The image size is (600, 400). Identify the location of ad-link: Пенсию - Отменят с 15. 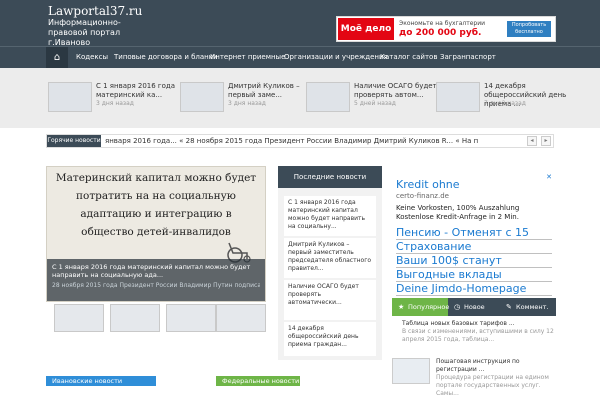
(474, 233).